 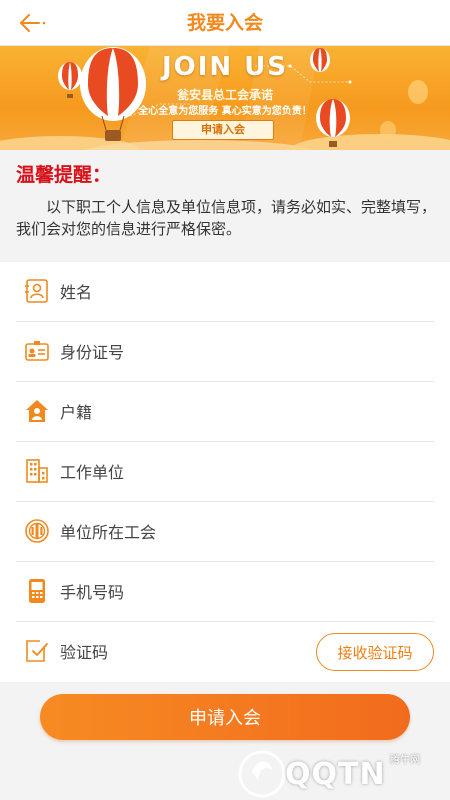 I want to click on name-input, so click(x=185, y=292).